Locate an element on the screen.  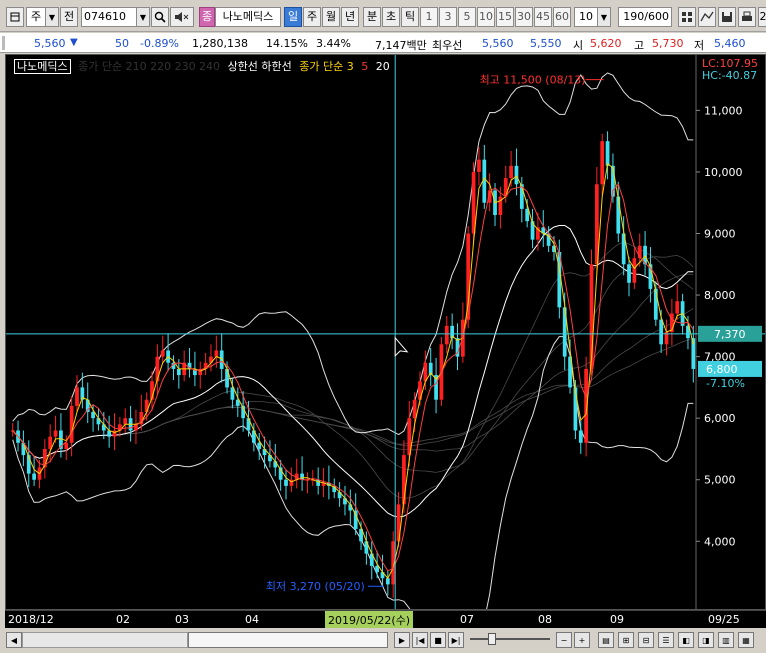
view-option-1-icon: ▤ is located at coordinates (606, 640).